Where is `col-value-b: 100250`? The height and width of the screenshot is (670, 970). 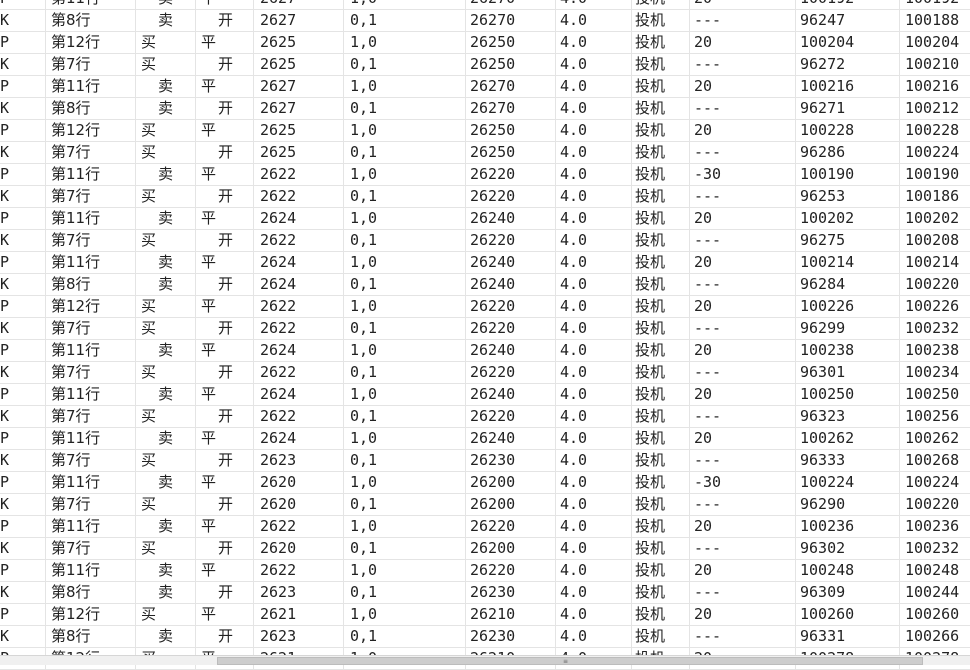 col-value-b: 100250 is located at coordinates (932, 394).